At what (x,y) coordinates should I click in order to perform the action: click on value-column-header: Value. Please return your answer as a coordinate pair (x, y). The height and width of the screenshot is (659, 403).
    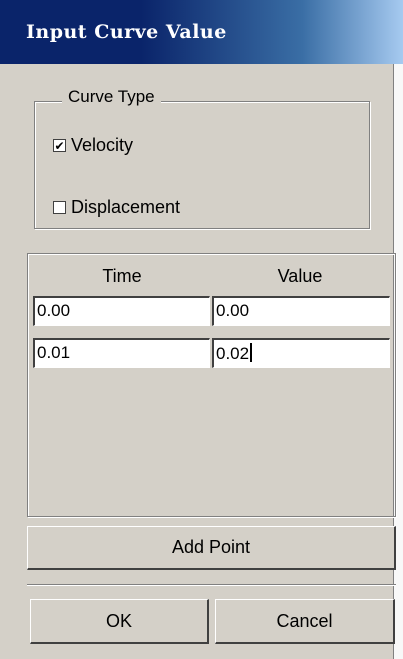
    Looking at the image, I should click on (300, 276).